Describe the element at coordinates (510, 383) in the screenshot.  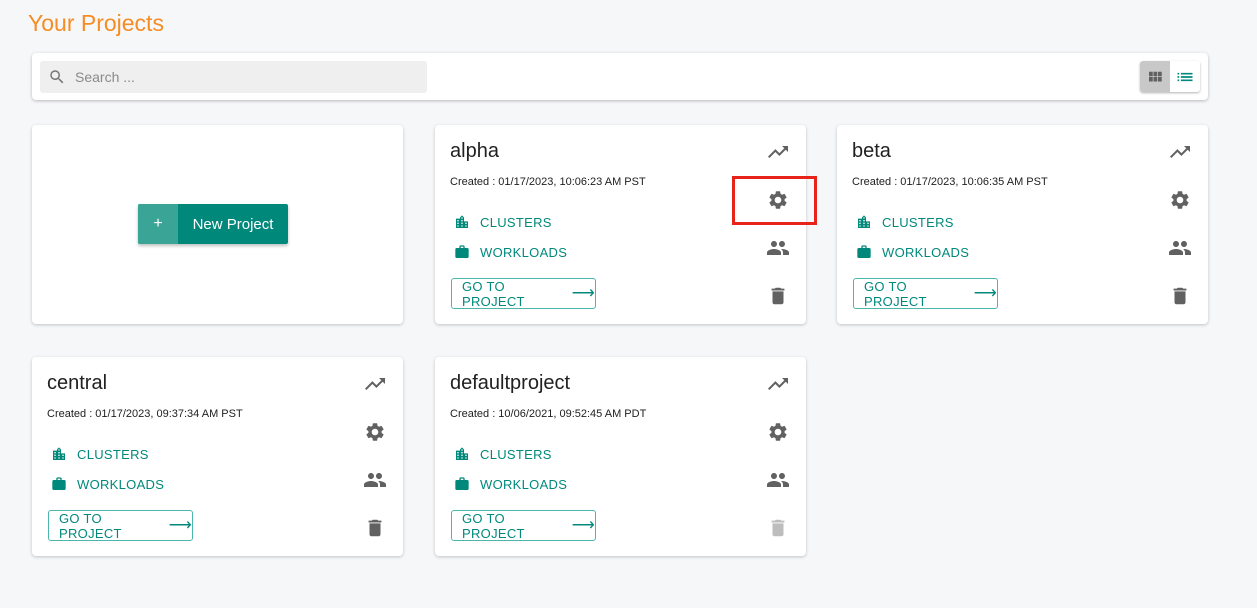
I see `project-name: defaultproject` at that location.